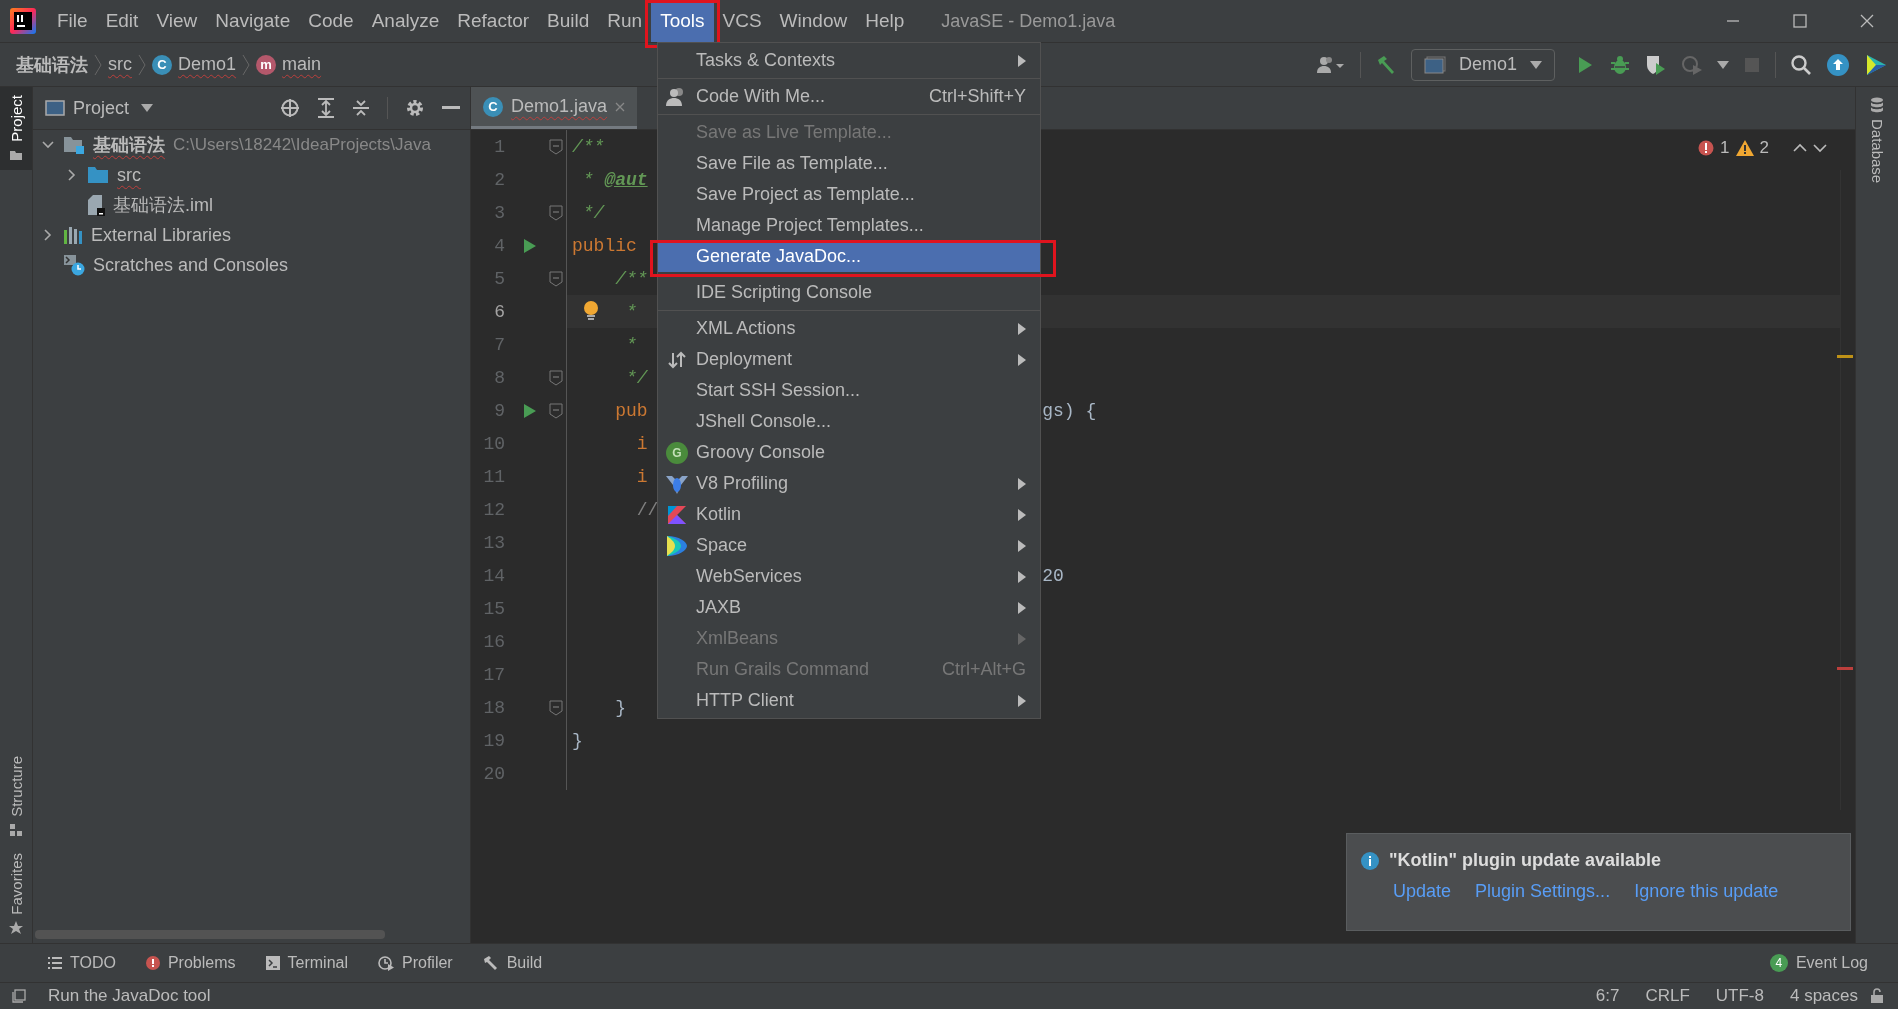 This screenshot has height=1009, width=1898. Describe the element at coordinates (512, 963) in the screenshot. I see `tool-window-button: Build` at that location.